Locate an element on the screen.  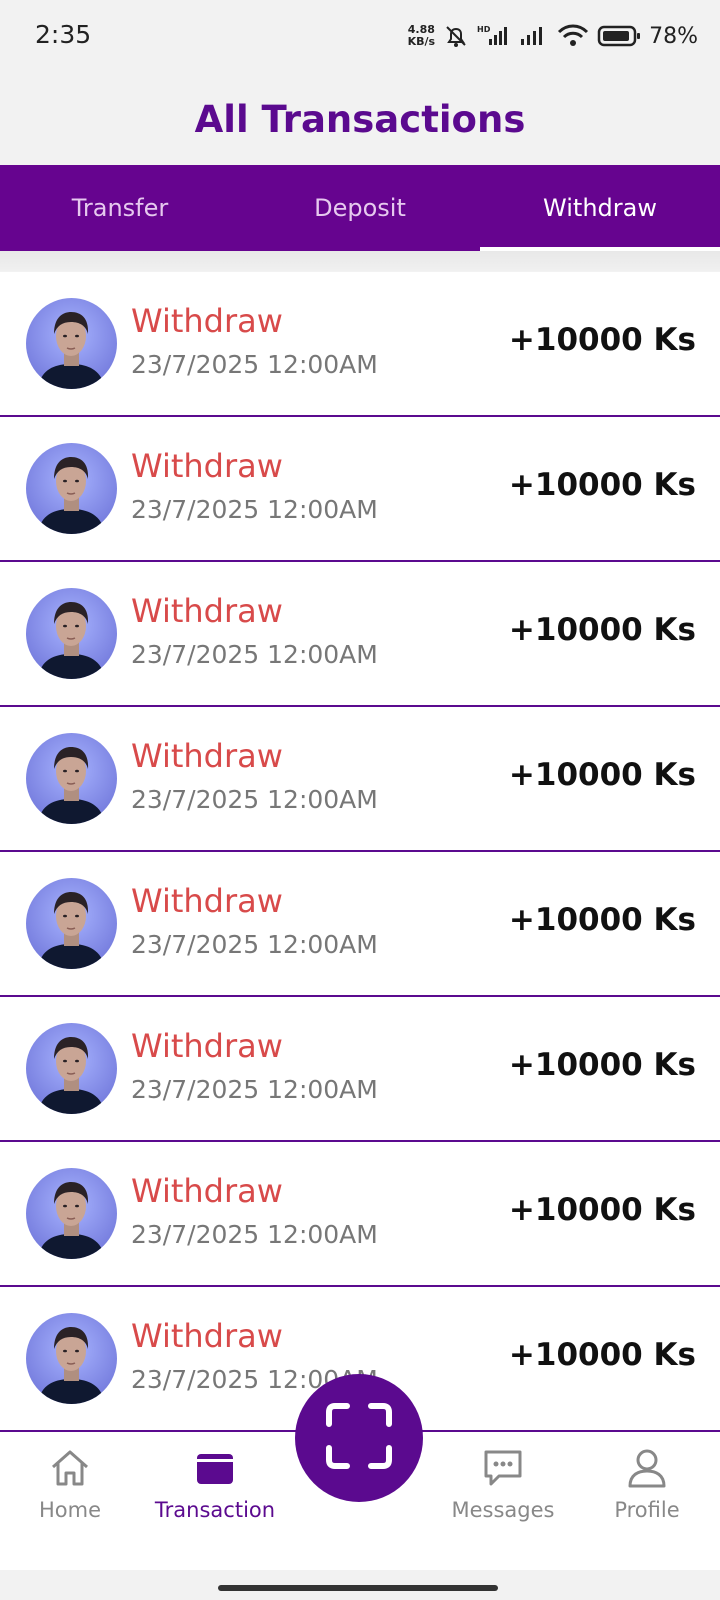
tab-label: Deposit is located at coordinates (360, 208).